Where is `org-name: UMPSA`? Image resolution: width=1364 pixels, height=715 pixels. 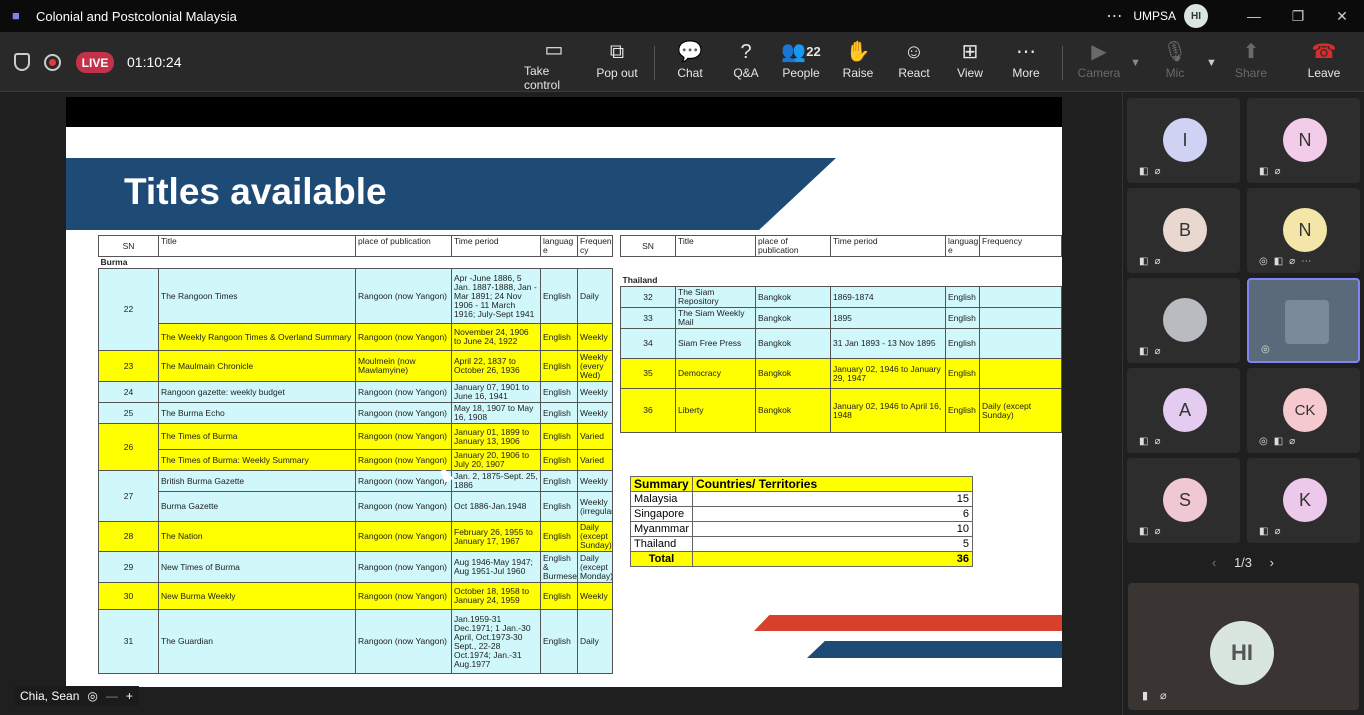
org-name: UMPSA is located at coordinates (1154, 16).